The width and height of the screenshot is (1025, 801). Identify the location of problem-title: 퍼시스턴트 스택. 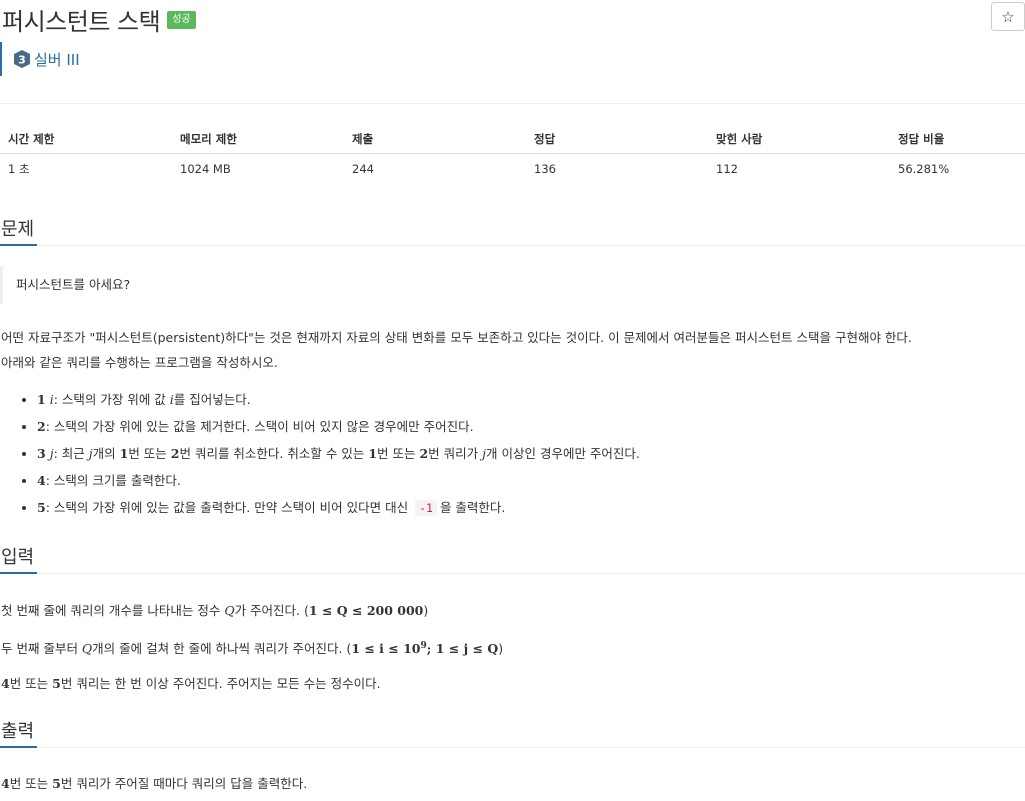
(81, 22).